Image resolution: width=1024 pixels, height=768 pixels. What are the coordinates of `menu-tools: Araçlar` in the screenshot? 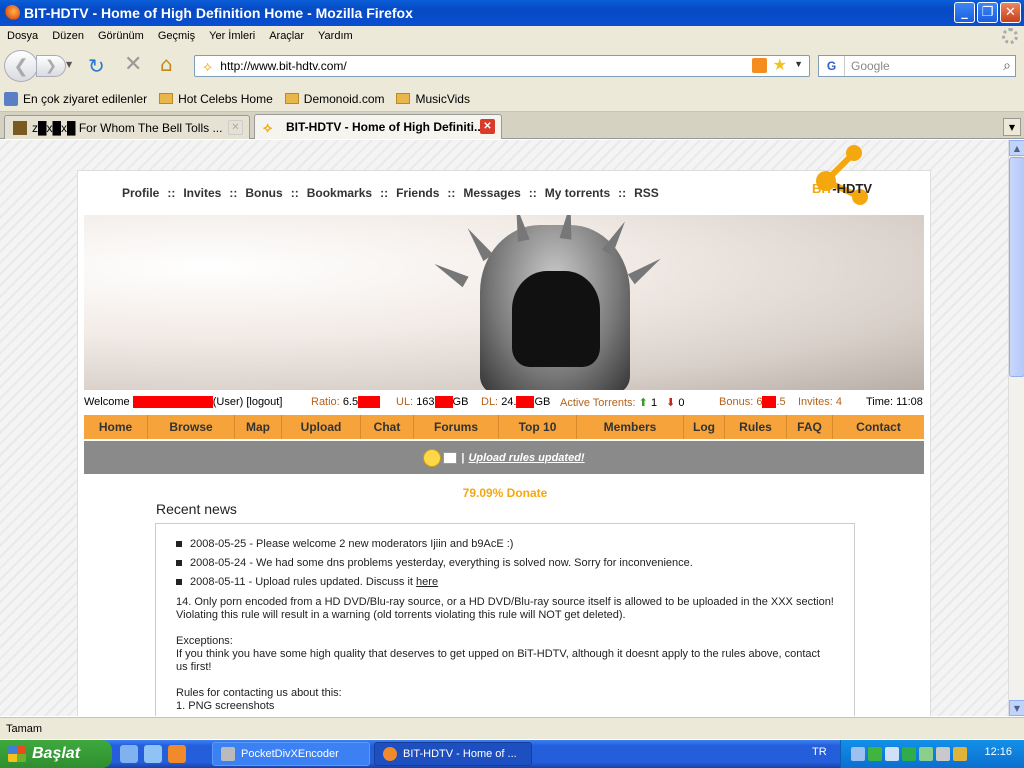 It's located at (286, 36).